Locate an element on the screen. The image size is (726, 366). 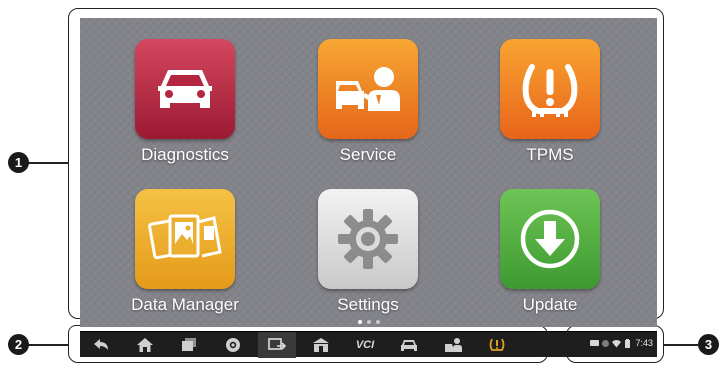
app-service: Service is located at coordinates (368, 102).